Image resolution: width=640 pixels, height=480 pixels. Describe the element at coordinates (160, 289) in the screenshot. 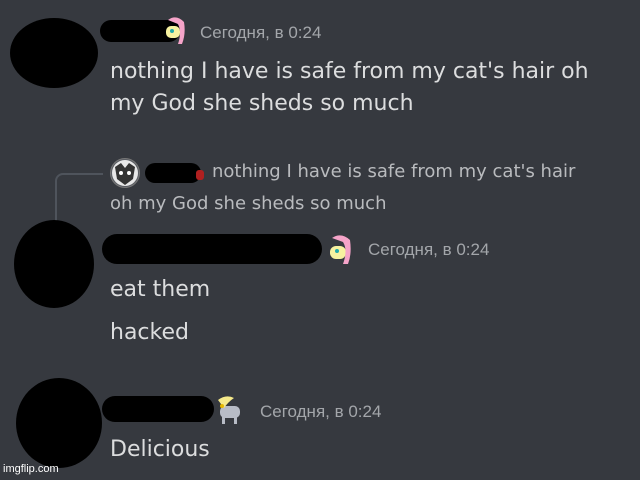

I see `message-text: eat them` at that location.